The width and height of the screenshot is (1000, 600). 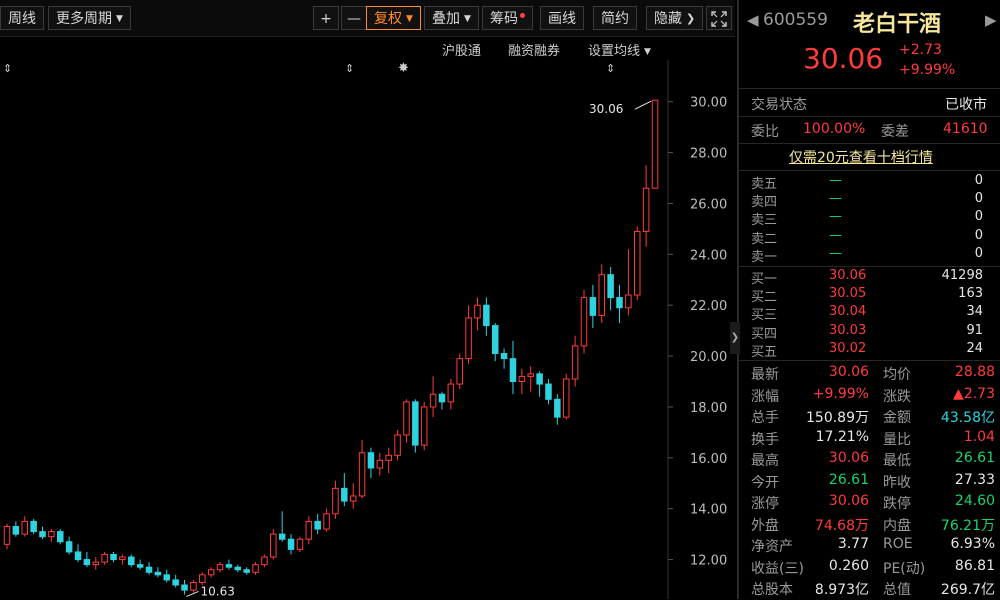 I want to click on low-pointer, so click(x=192, y=593).